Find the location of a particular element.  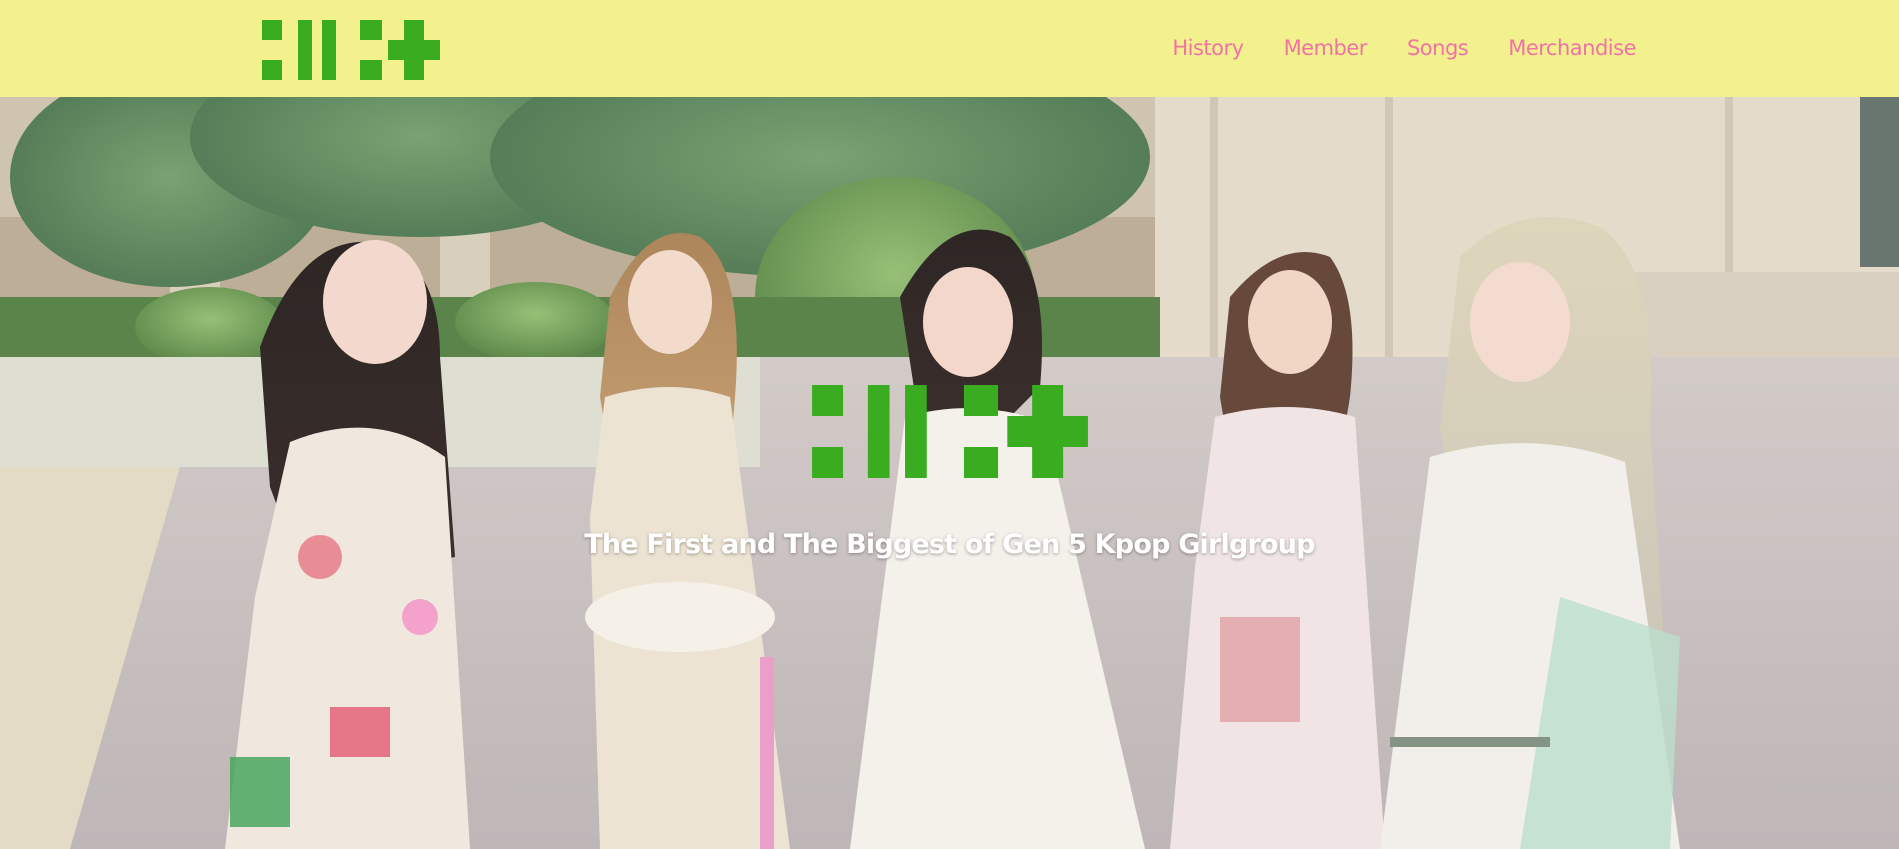

nav-merchandise: Merchandise is located at coordinates (1572, 48).